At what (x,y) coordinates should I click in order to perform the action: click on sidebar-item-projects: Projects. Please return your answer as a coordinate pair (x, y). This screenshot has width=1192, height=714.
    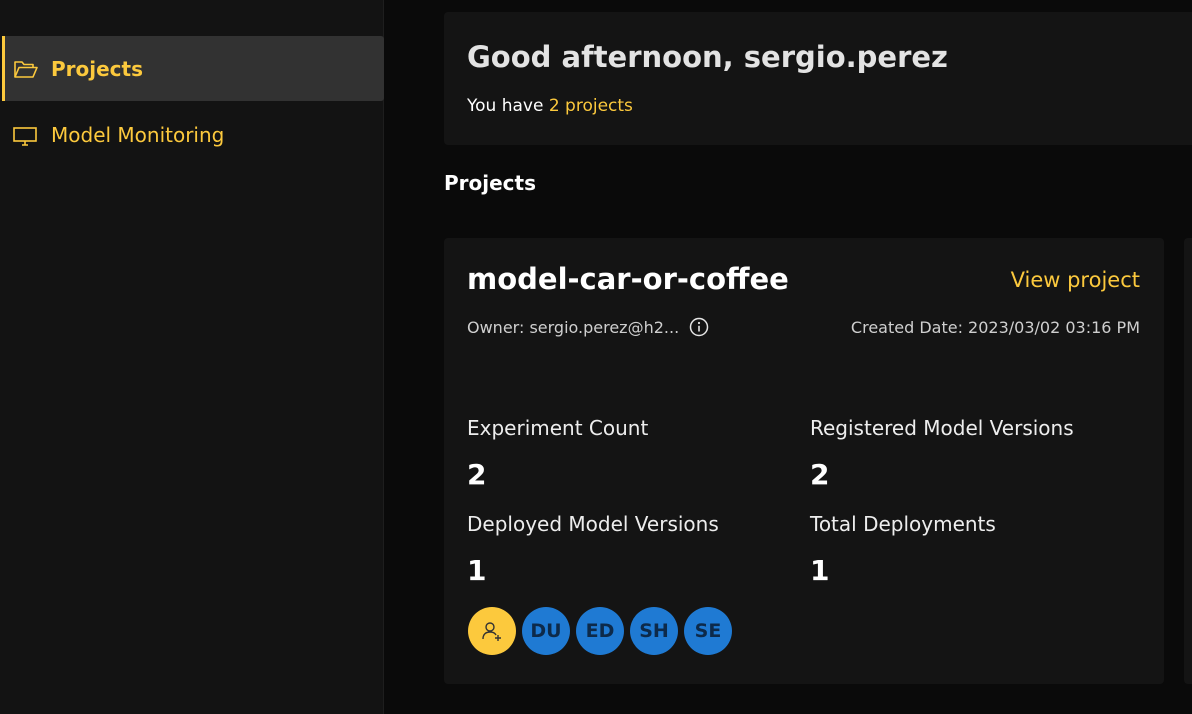
    Looking at the image, I should click on (193, 68).